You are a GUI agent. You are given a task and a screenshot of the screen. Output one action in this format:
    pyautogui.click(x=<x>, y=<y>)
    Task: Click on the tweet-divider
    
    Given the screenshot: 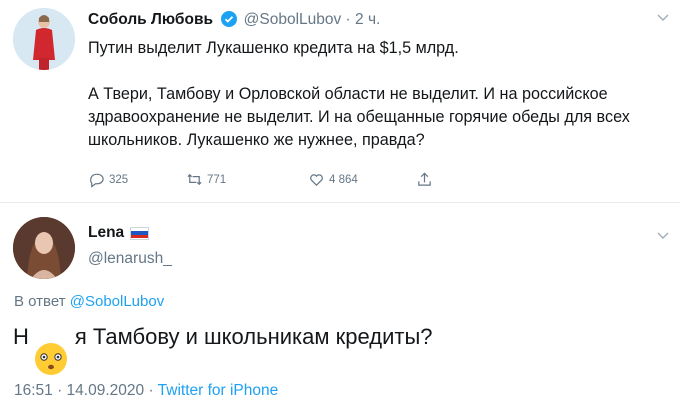 What is the action you would take?
    pyautogui.click(x=340, y=202)
    